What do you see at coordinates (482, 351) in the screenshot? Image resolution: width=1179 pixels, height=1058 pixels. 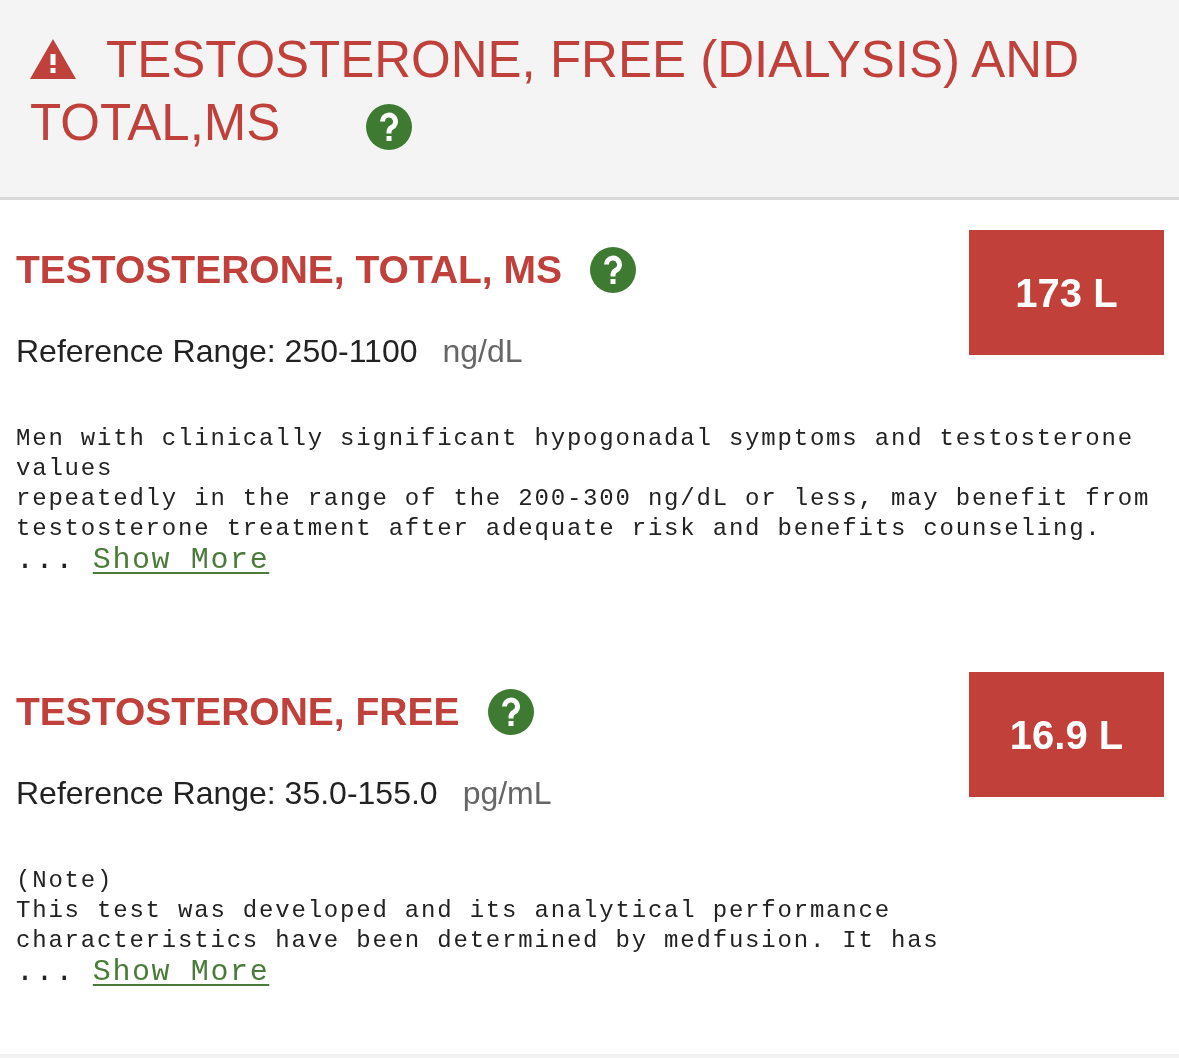 I see `units-label: ng/dL` at bounding box center [482, 351].